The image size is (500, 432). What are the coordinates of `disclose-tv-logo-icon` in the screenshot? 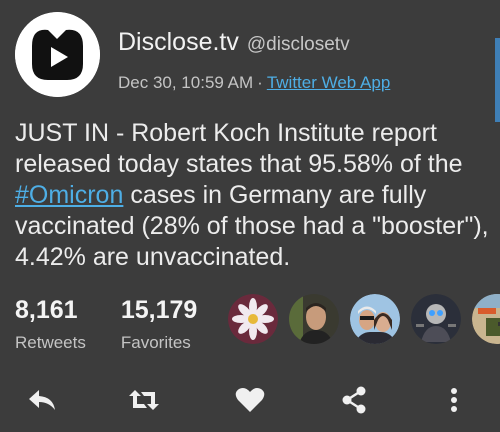 It's located at (57, 54).